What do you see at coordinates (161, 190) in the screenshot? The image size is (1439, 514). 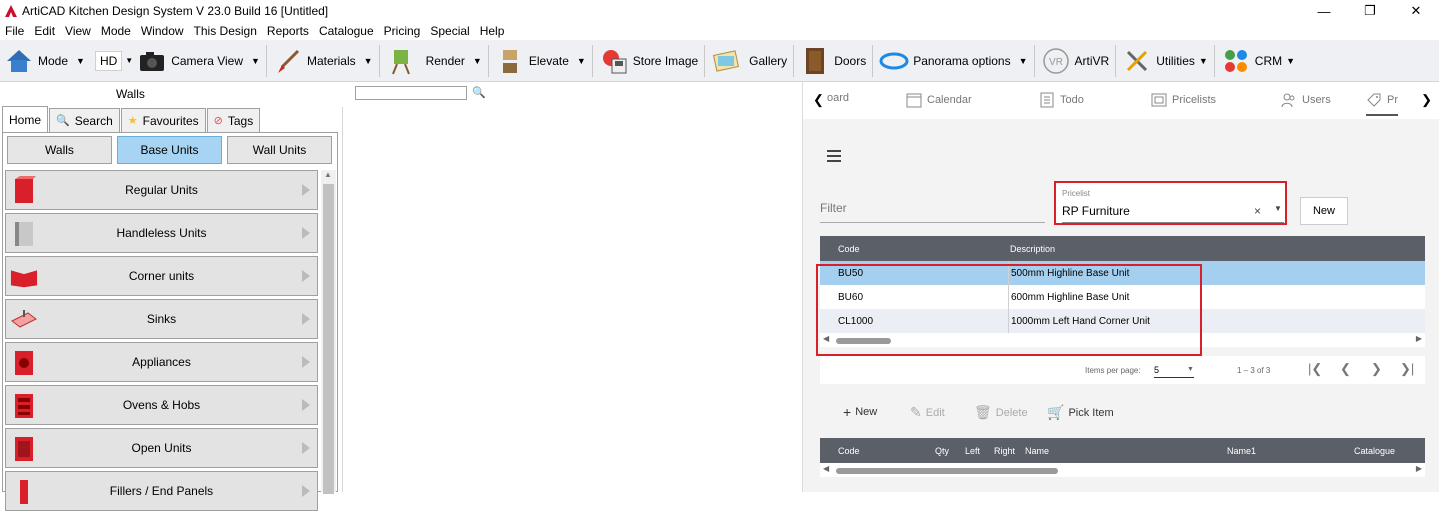 I see `unit-regular-units: Regular Units` at bounding box center [161, 190].